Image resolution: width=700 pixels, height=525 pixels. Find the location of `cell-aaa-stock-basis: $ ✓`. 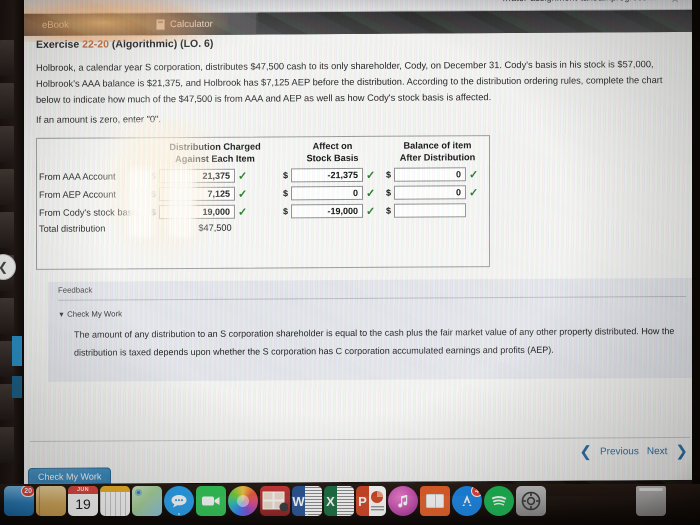

cell-aaa-stock-basis: $ ✓ is located at coordinates (332, 175).